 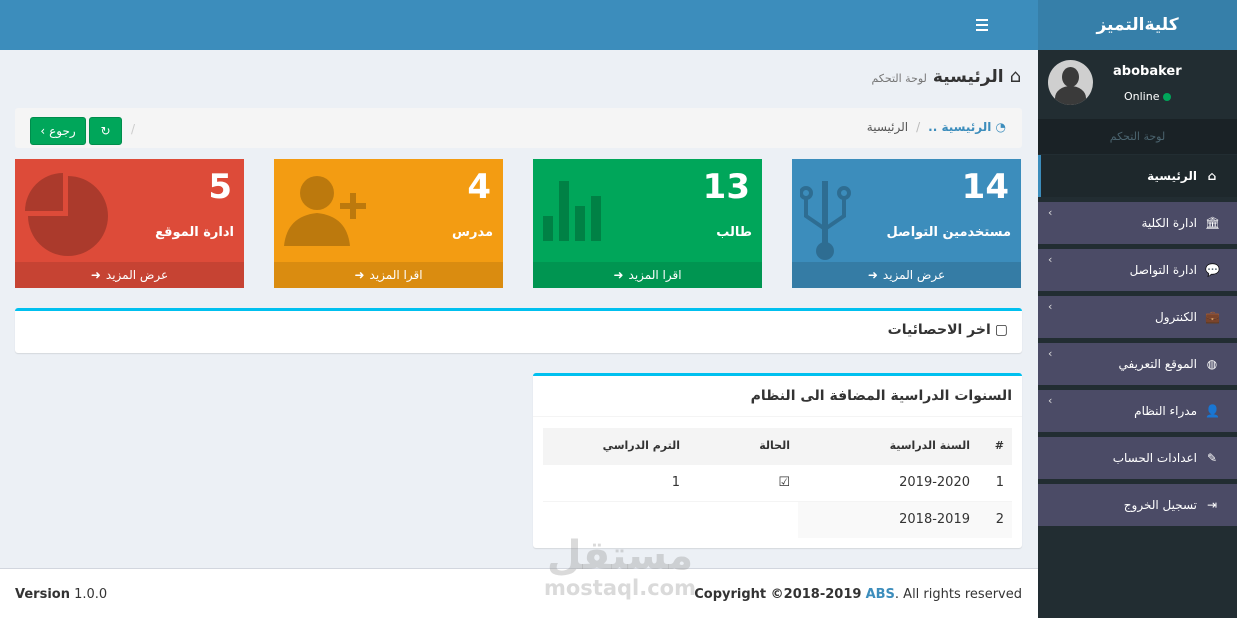 What do you see at coordinates (1213, 223) in the screenshot?
I see `institution-icon: 🏛` at bounding box center [1213, 223].